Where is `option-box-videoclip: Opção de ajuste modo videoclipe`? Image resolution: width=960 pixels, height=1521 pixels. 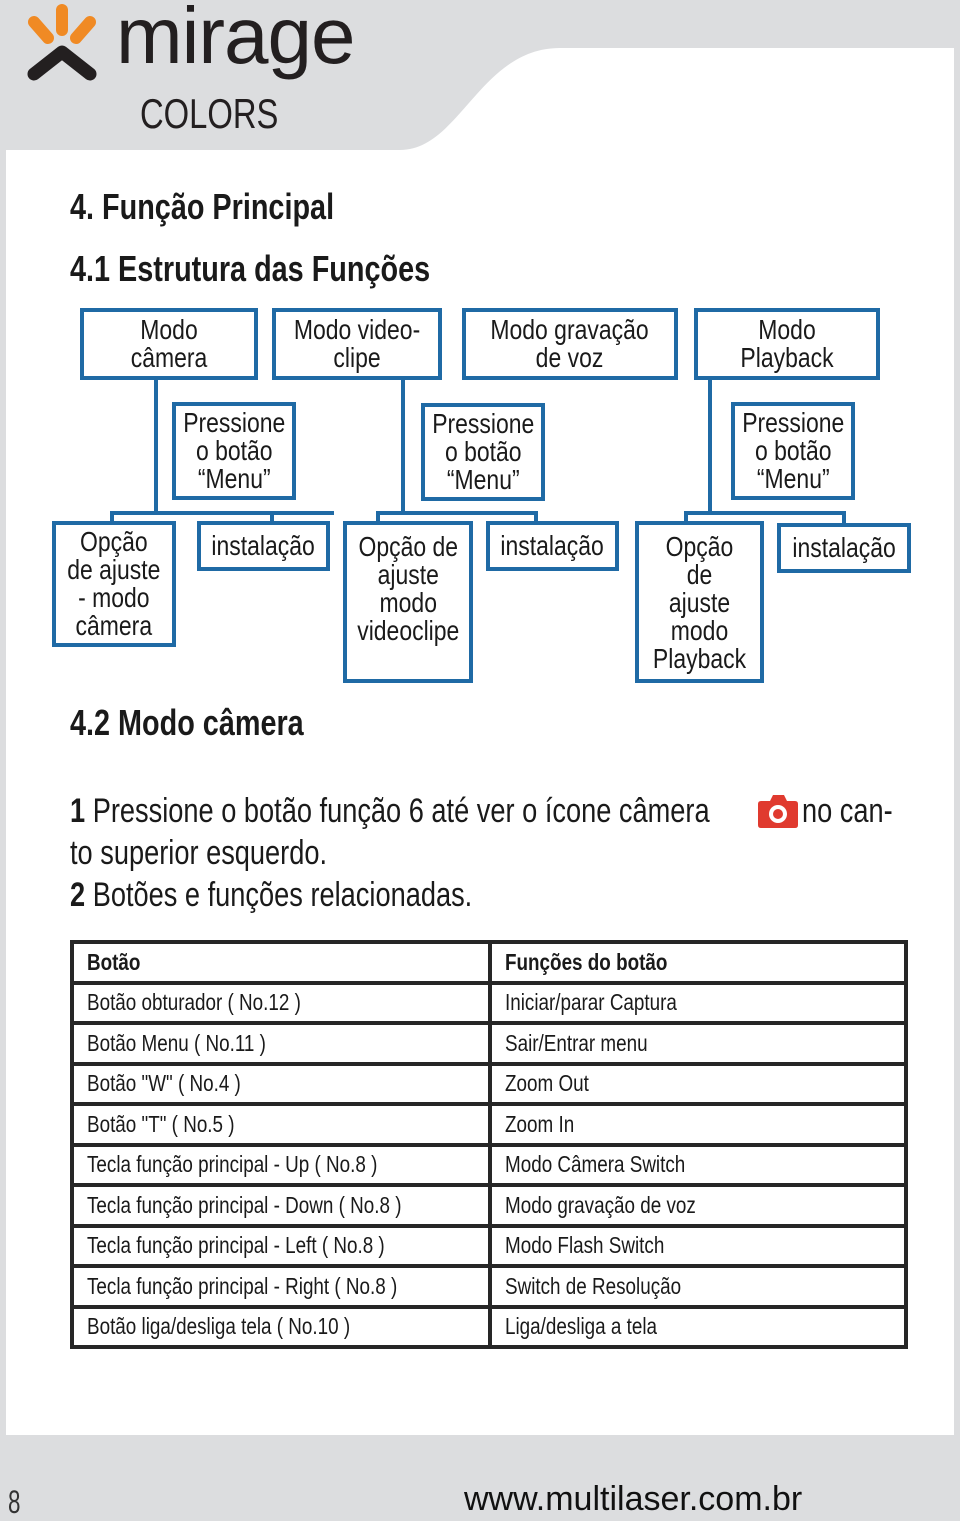
option-box-videoclip: Opção de ajuste modo videoclipe is located at coordinates (408, 602).